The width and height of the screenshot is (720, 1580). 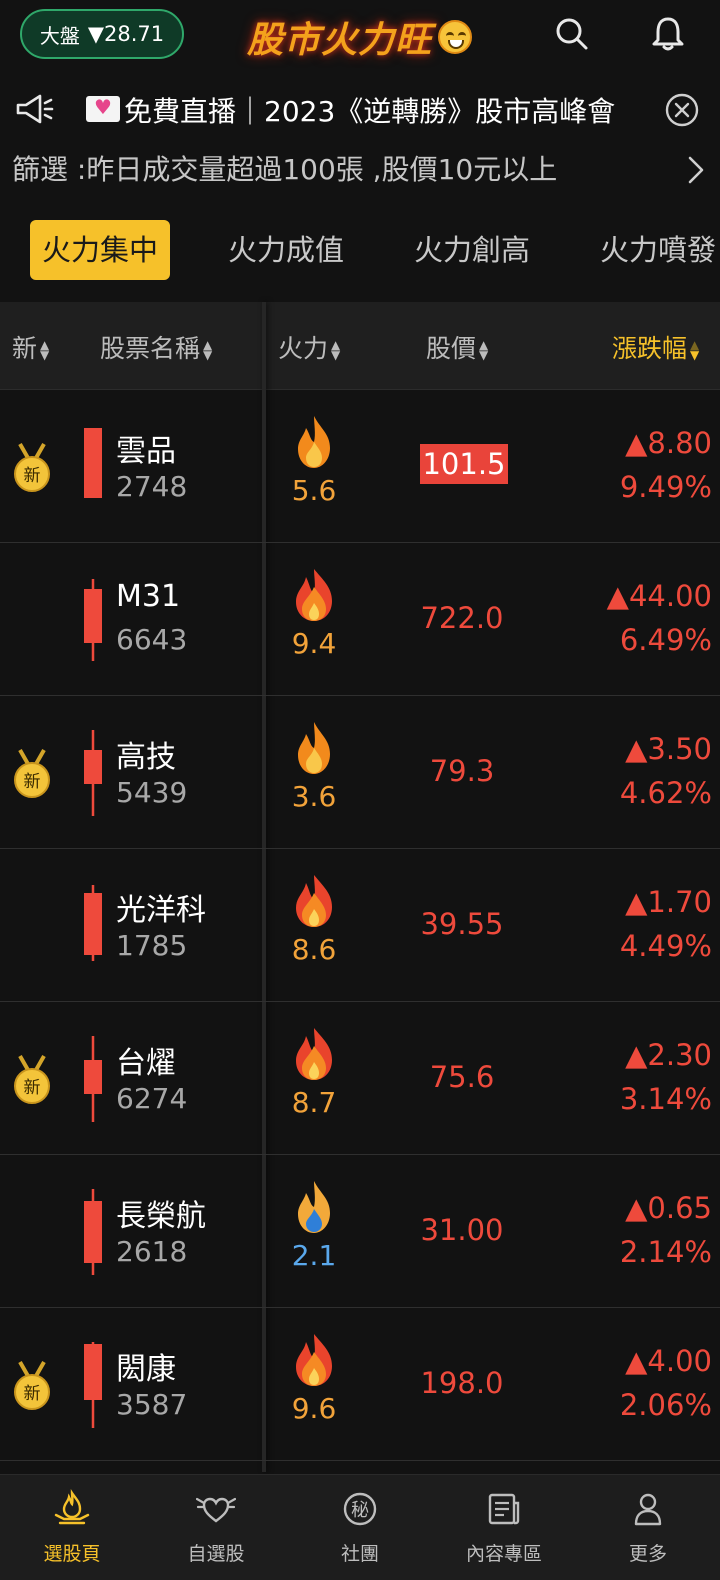 What do you see at coordinates (360, 619) in the screenshot?
I see `table-row: M31 6643 9.4 722.0 ▲44.00 6.49%` at bounding box center [360, 619].